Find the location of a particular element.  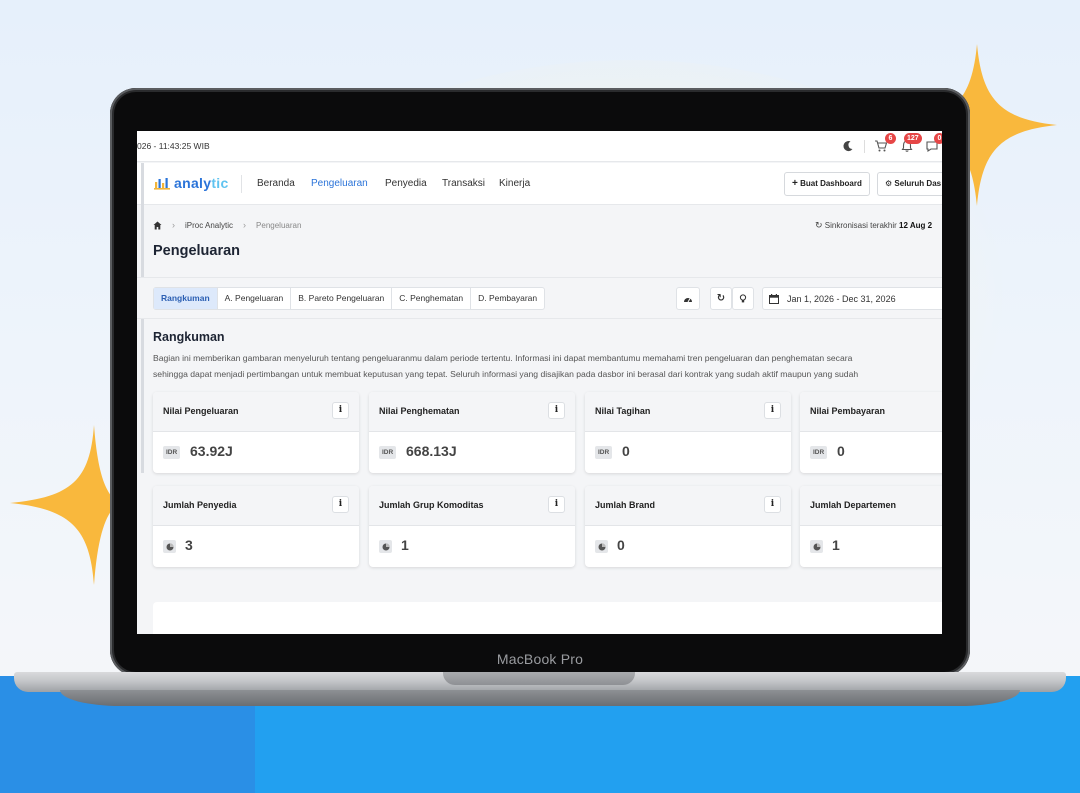

tab-pareto-pengeluaran: B. Pareto Pengeluaran is located at coordinates (342, 298).